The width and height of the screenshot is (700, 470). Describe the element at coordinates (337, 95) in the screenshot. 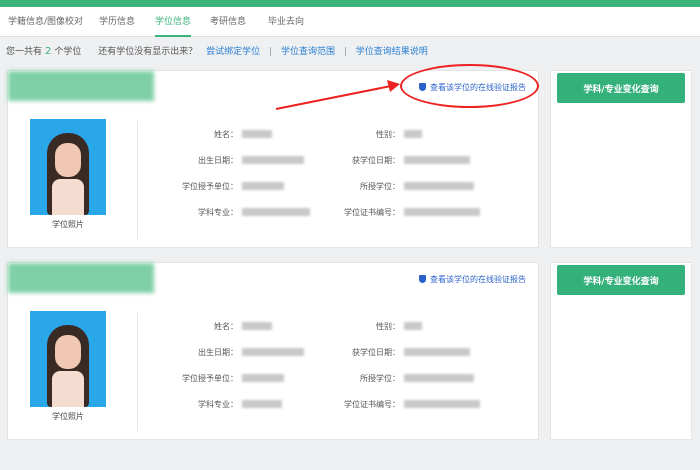

I see `annotation-arrow-icon` at that location.